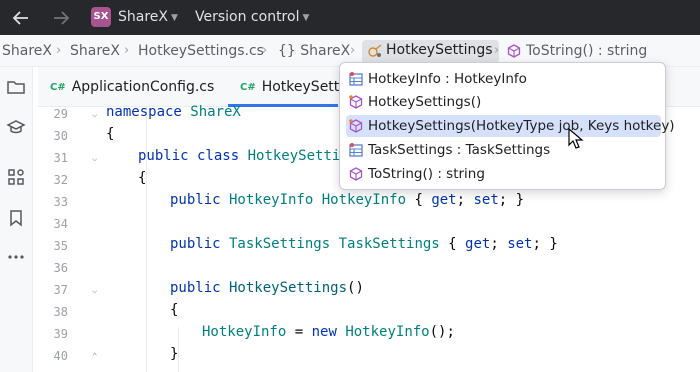 The image size is (700, 372). I want to click on line-number: 38, so click(60, 312).